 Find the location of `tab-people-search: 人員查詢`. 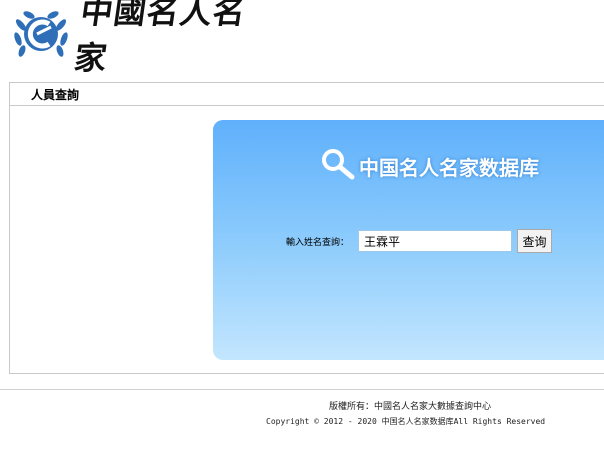

tab-people-search: 人員查詢 is located at coordinates (55, 94).